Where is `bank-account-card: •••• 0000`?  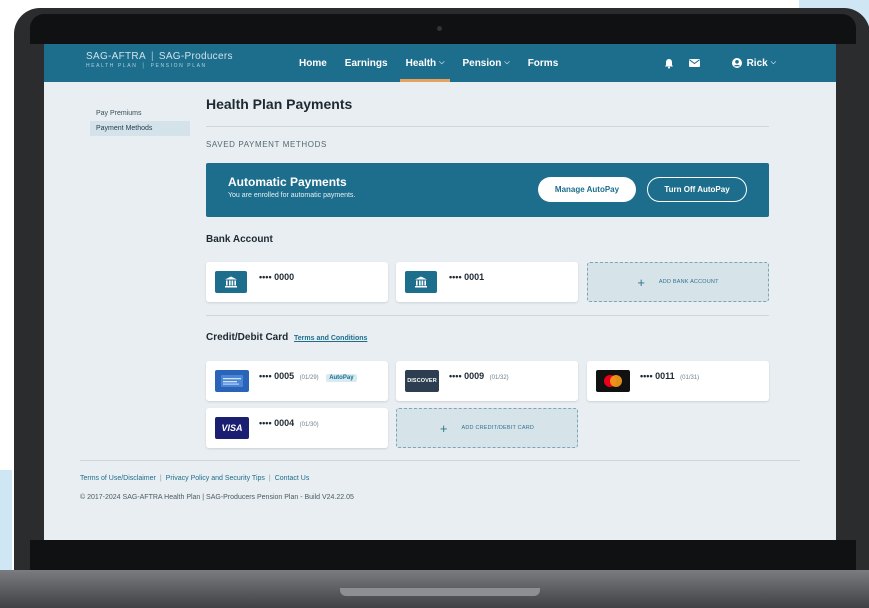 bank-account-card: •••• 0000 is located at coordinates (297, 282).